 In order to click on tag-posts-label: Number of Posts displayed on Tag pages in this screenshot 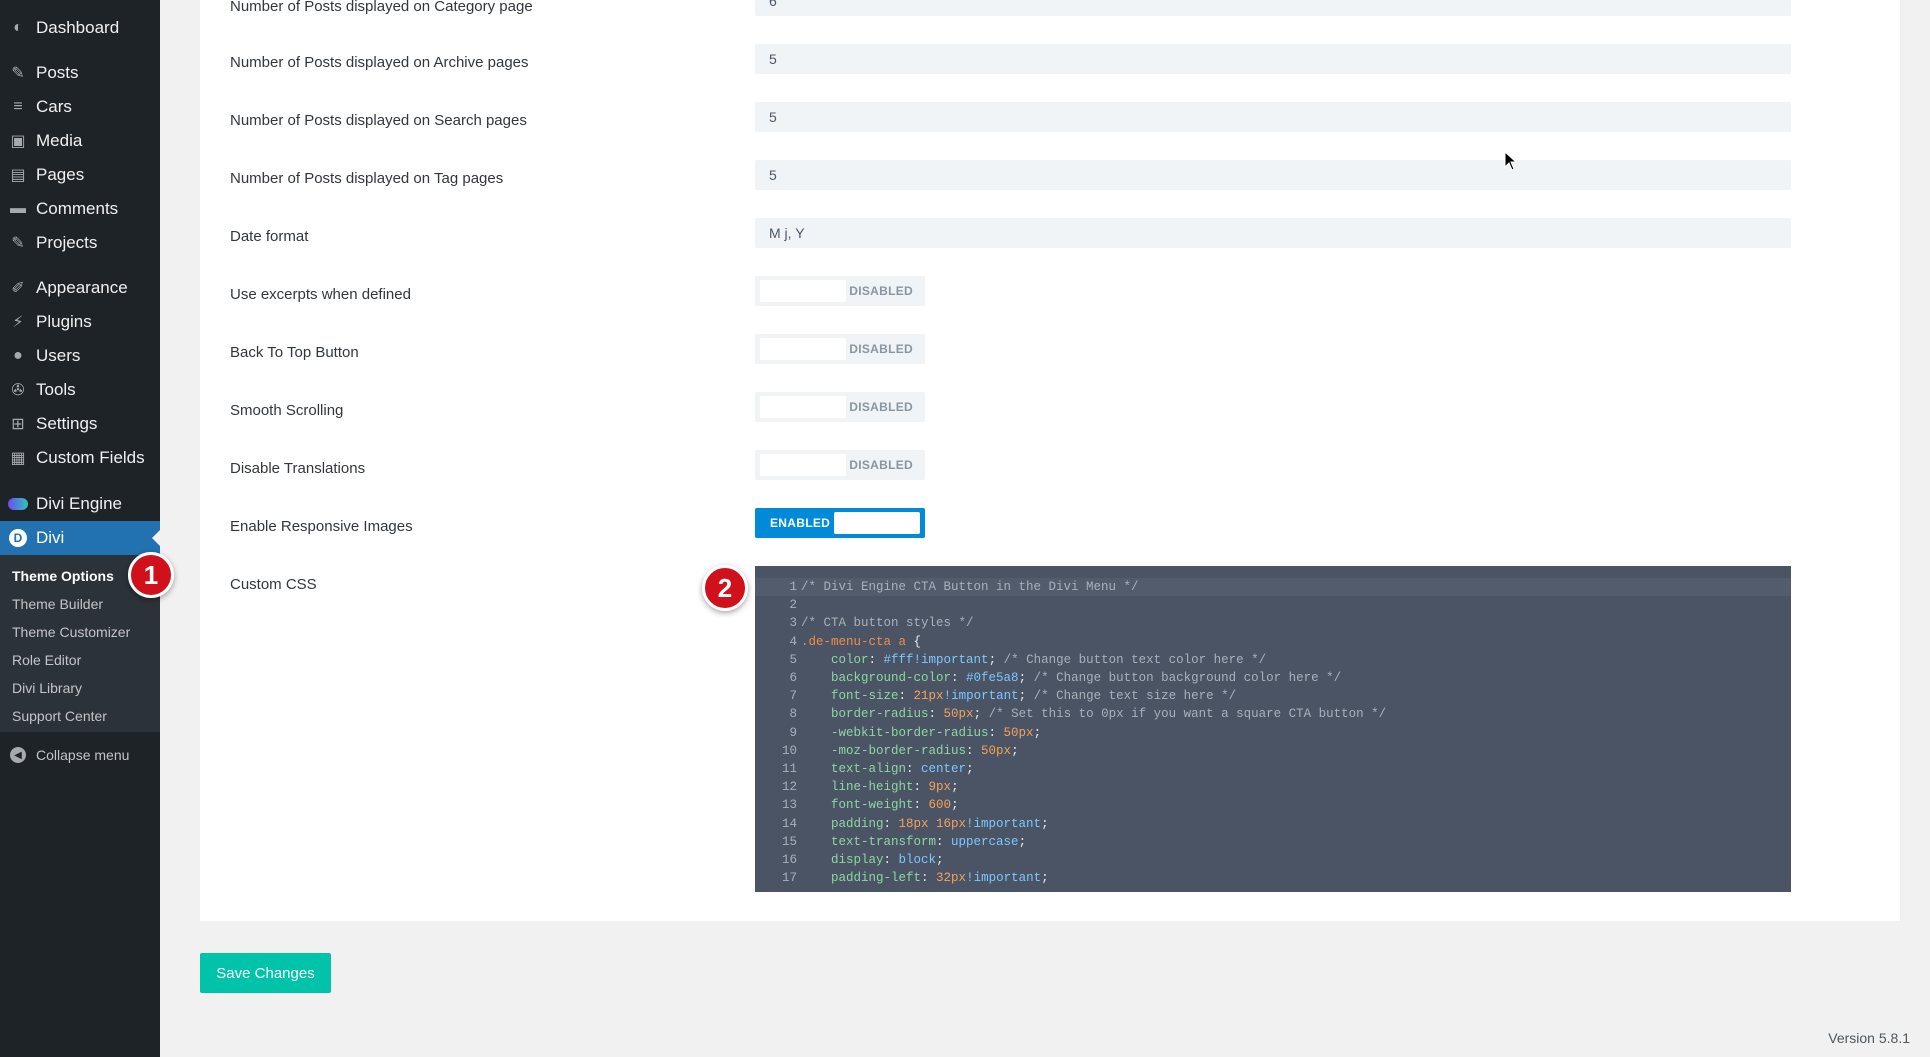, I will do `click(367, 178)`.